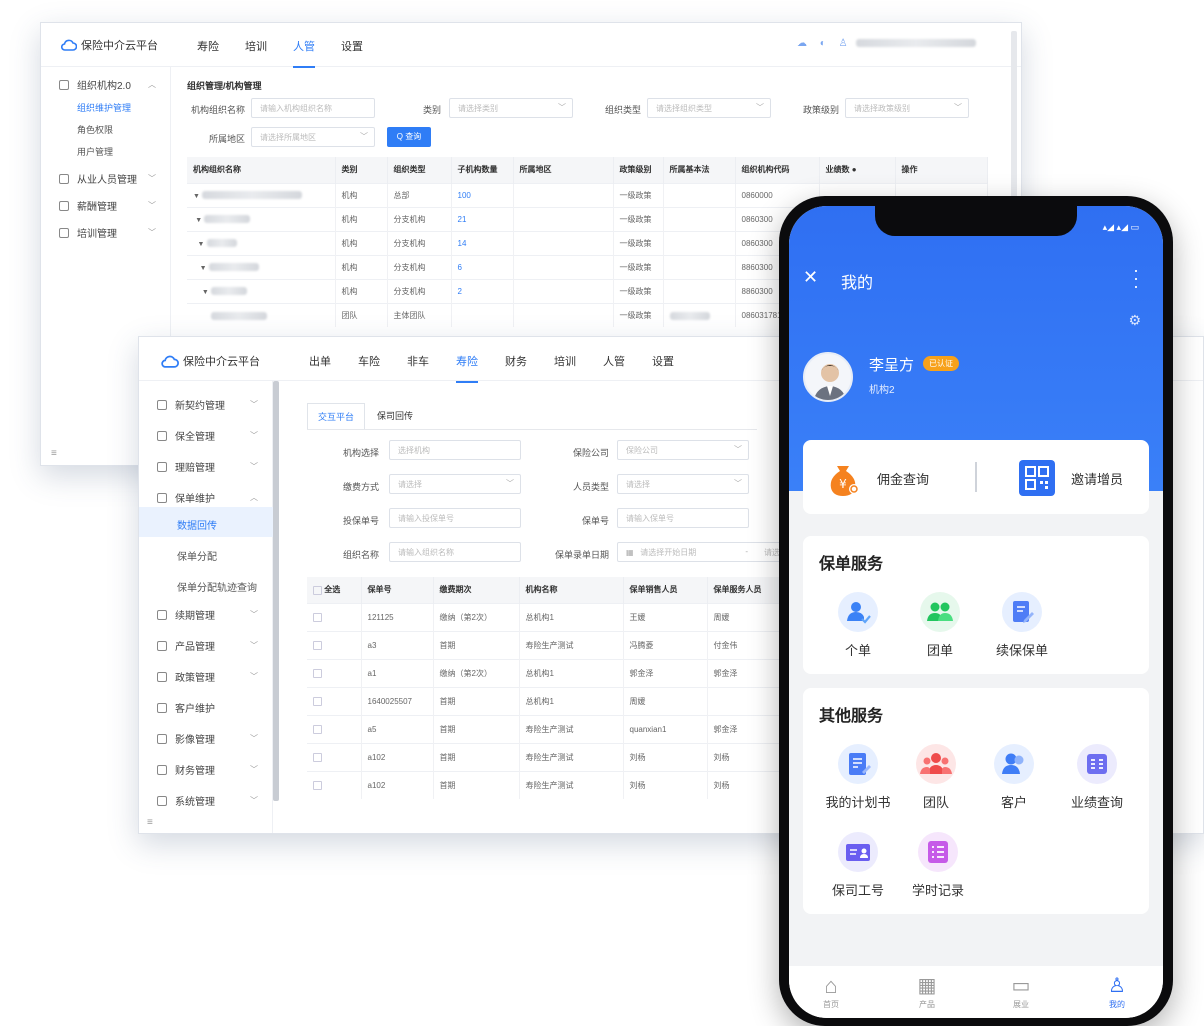 The height and width of the screenshot is (1026, 1204). Describe the element at coordinates (205, 707) in the screenshot. I see `side-customer: 客户维护` at that location.